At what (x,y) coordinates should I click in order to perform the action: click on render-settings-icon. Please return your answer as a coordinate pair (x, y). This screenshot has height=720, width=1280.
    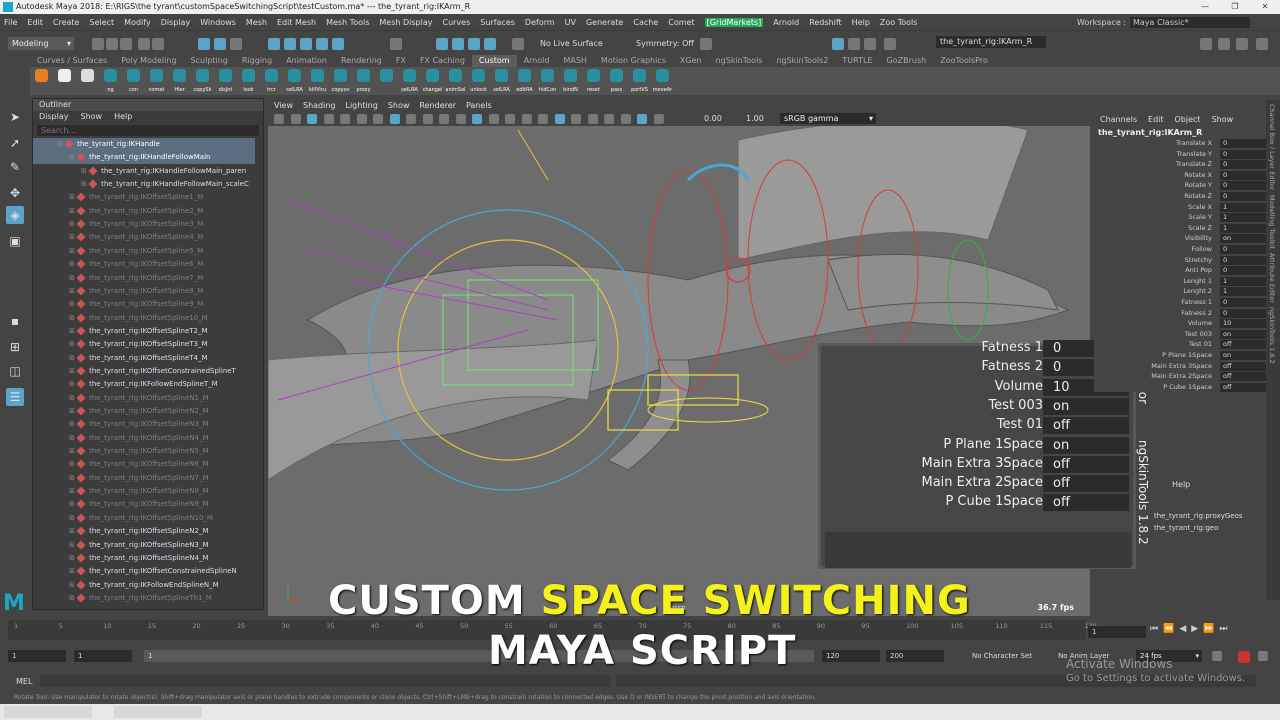
    Looking at the image, I should click on (490, 44).